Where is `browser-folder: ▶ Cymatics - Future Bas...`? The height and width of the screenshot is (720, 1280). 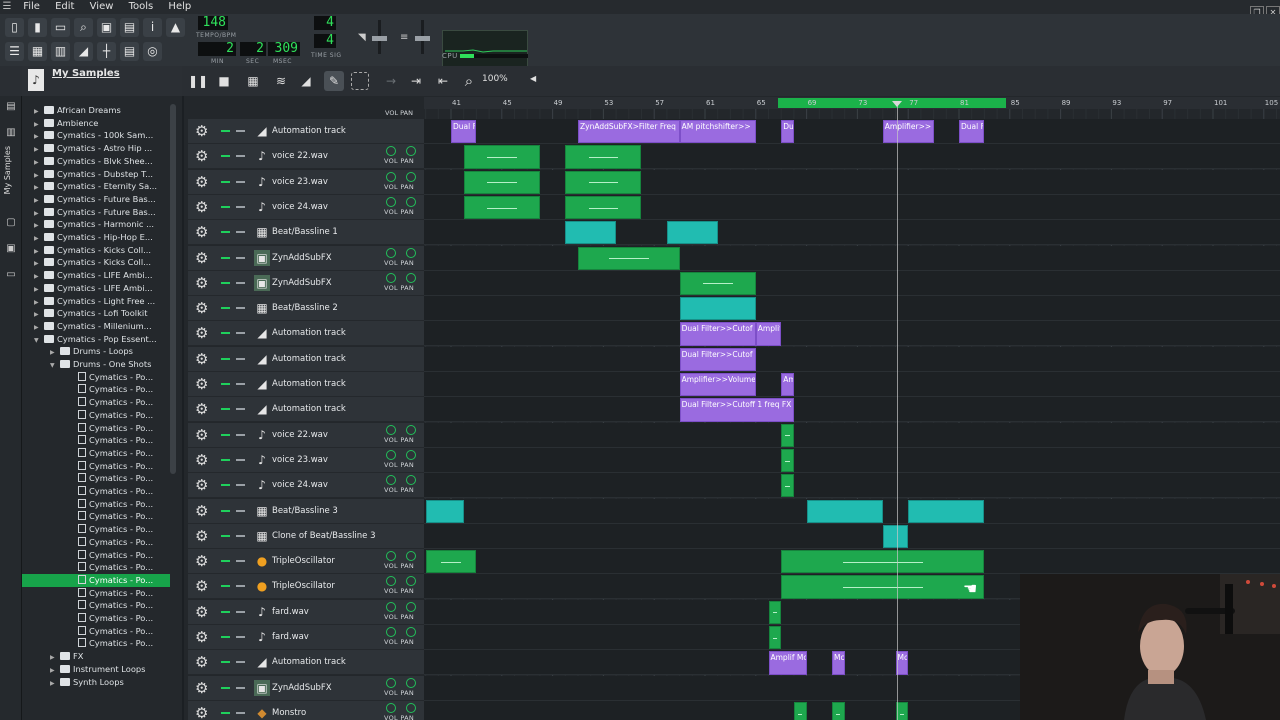
browser-folder: ▶ Cymatics - Future Bas... is located at coordinates (96, 199).